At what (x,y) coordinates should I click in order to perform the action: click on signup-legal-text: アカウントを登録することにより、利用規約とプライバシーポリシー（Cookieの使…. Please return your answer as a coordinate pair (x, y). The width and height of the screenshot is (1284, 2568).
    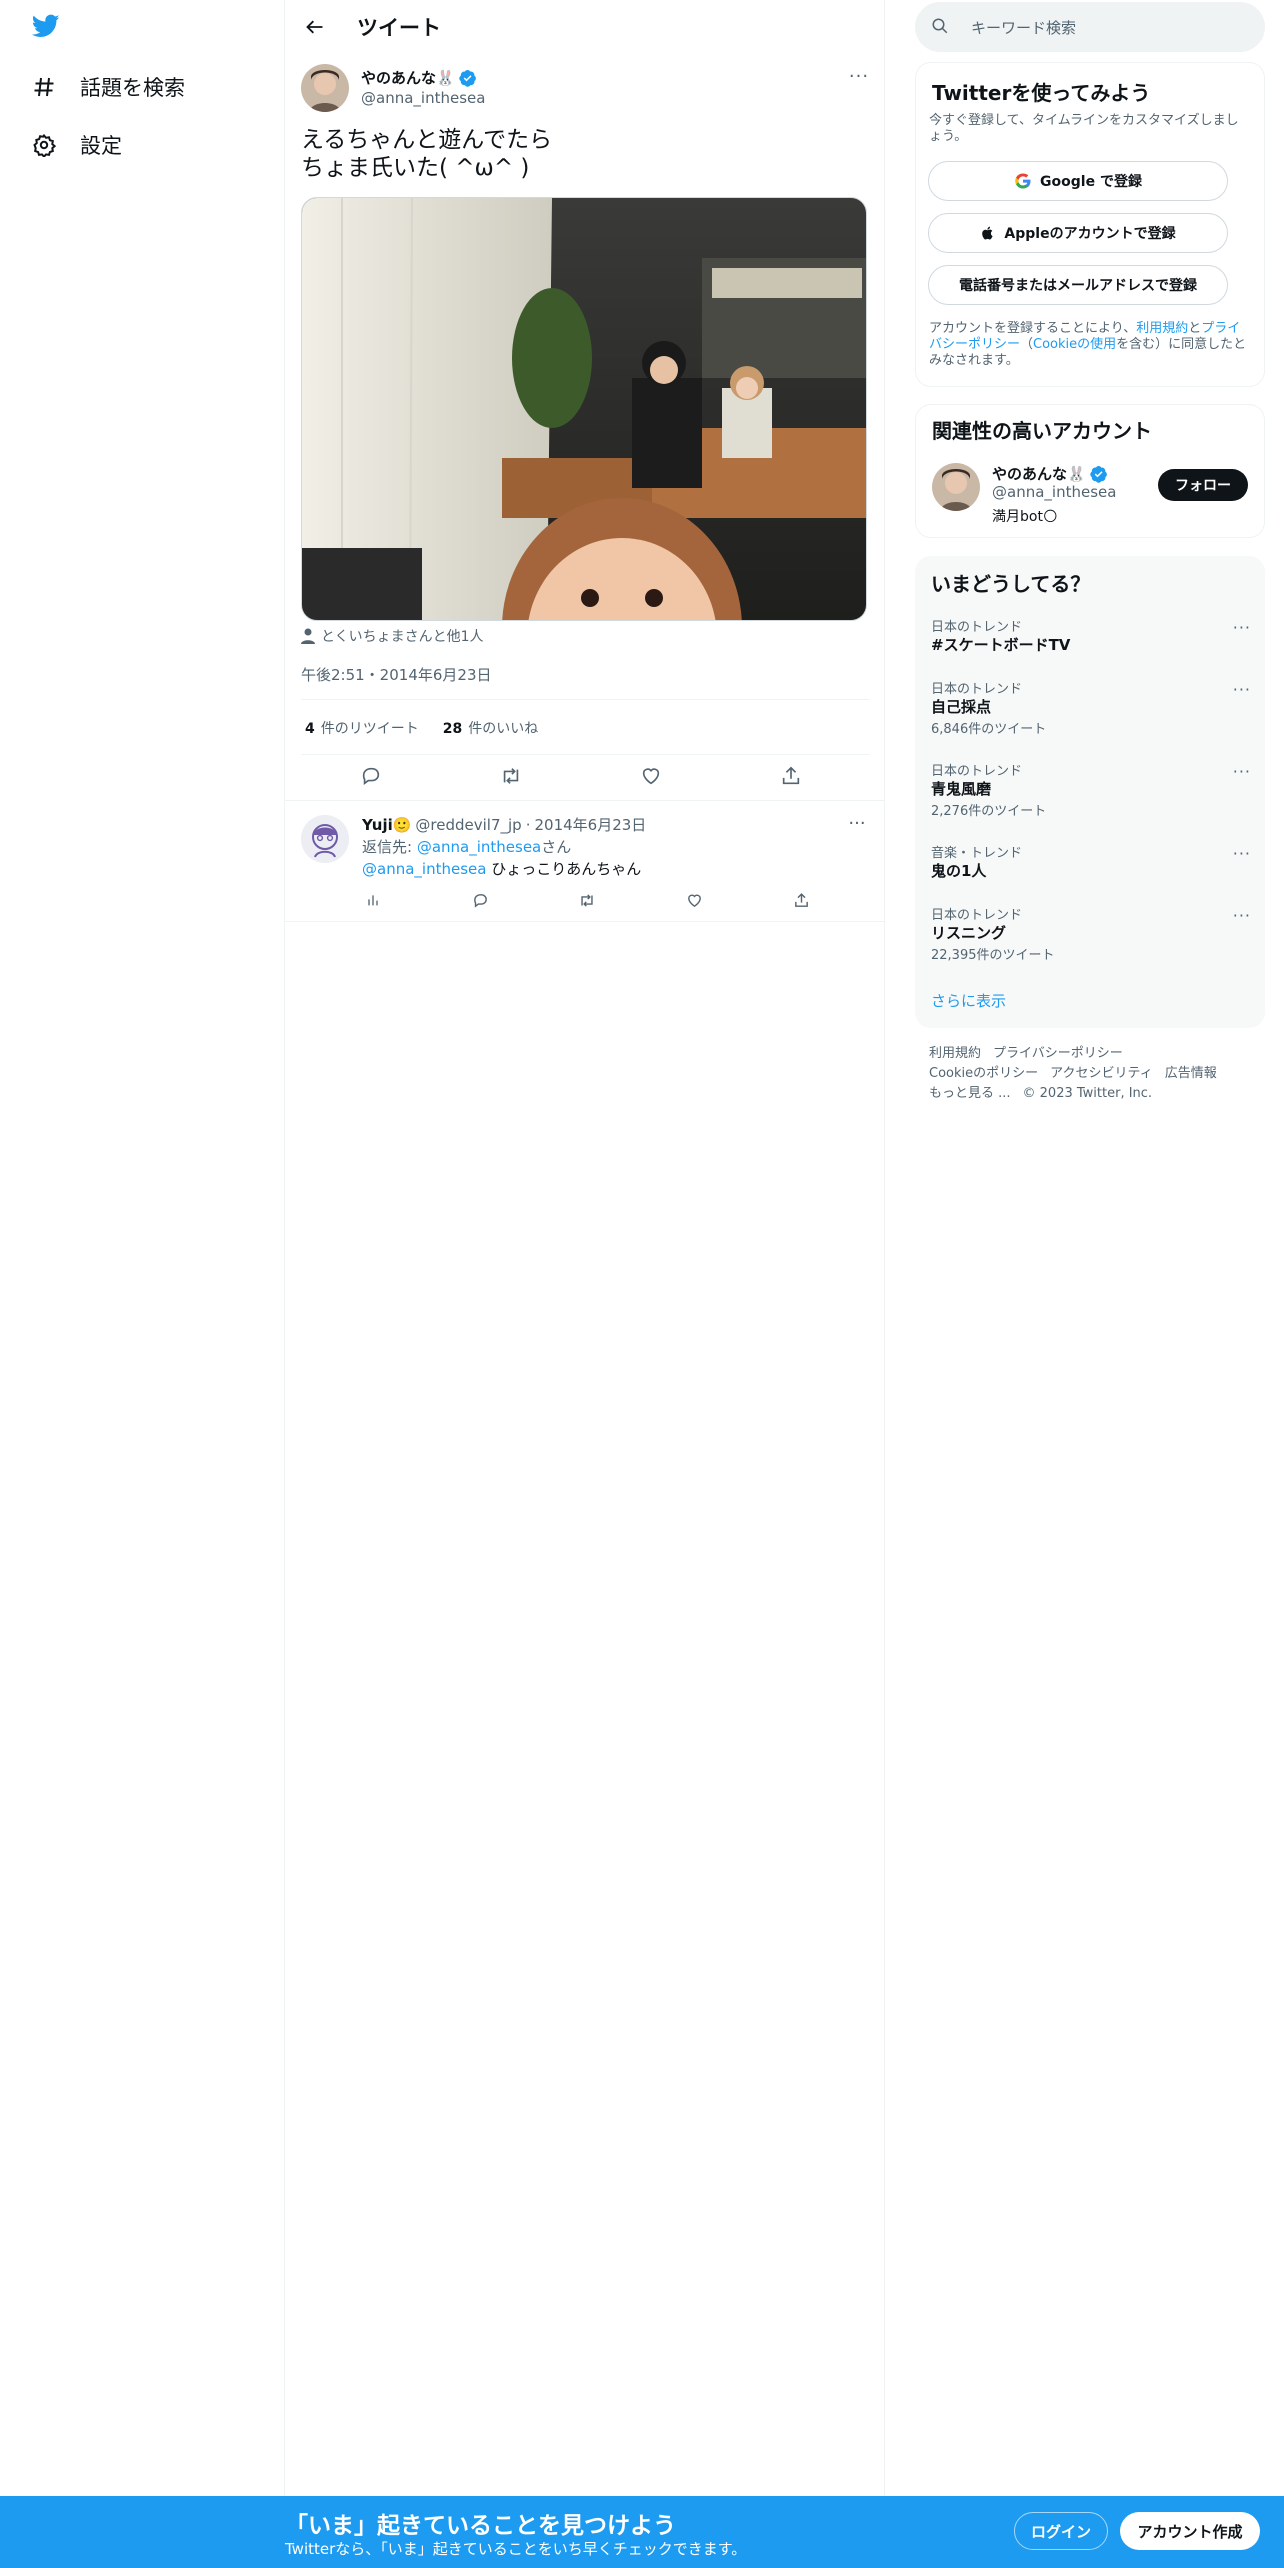
    Looking at the image, I should click on (1089, 345).